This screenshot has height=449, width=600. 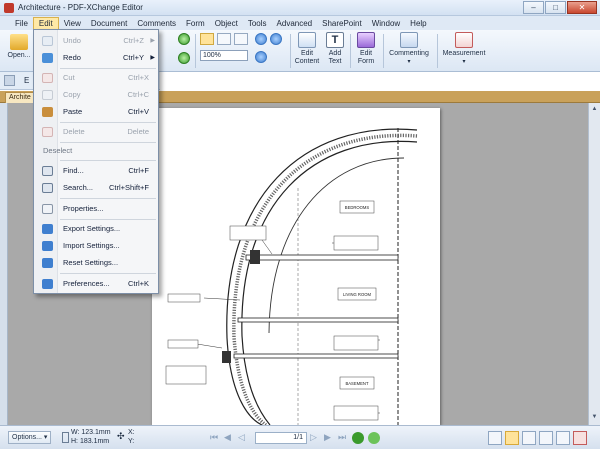 What do you see at coordinates (409, 49) in the screenshot?
I see `commenting-button: Commenting ▾` at bounding box center [409, 49].